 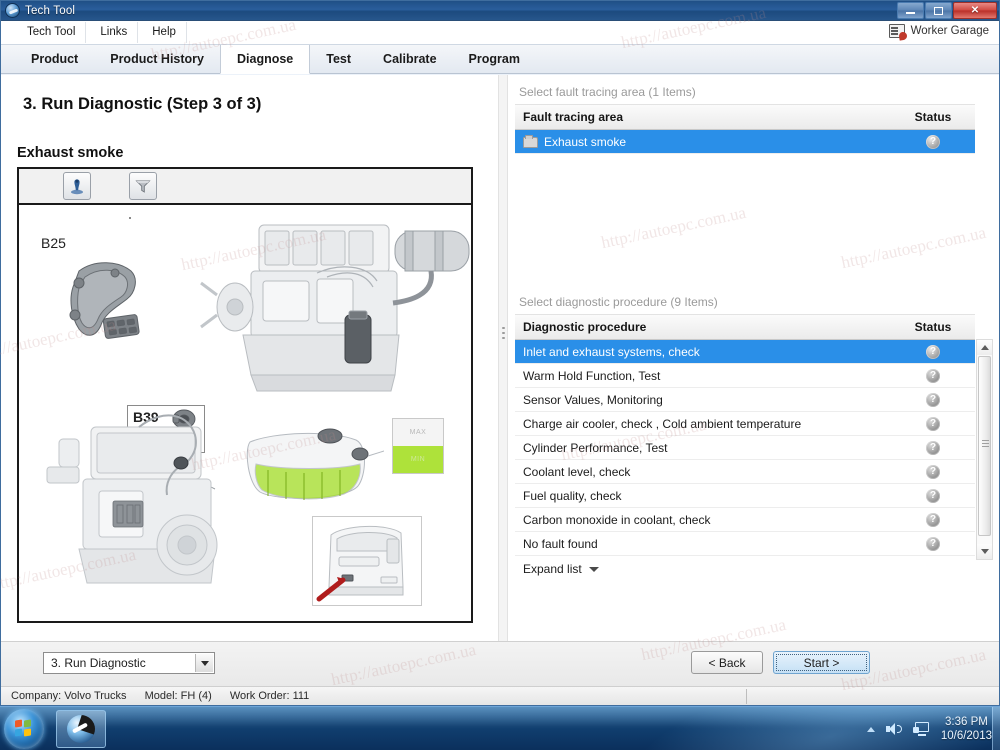 I want to click on menu-item-help: Help, so click(x=164, y=32).